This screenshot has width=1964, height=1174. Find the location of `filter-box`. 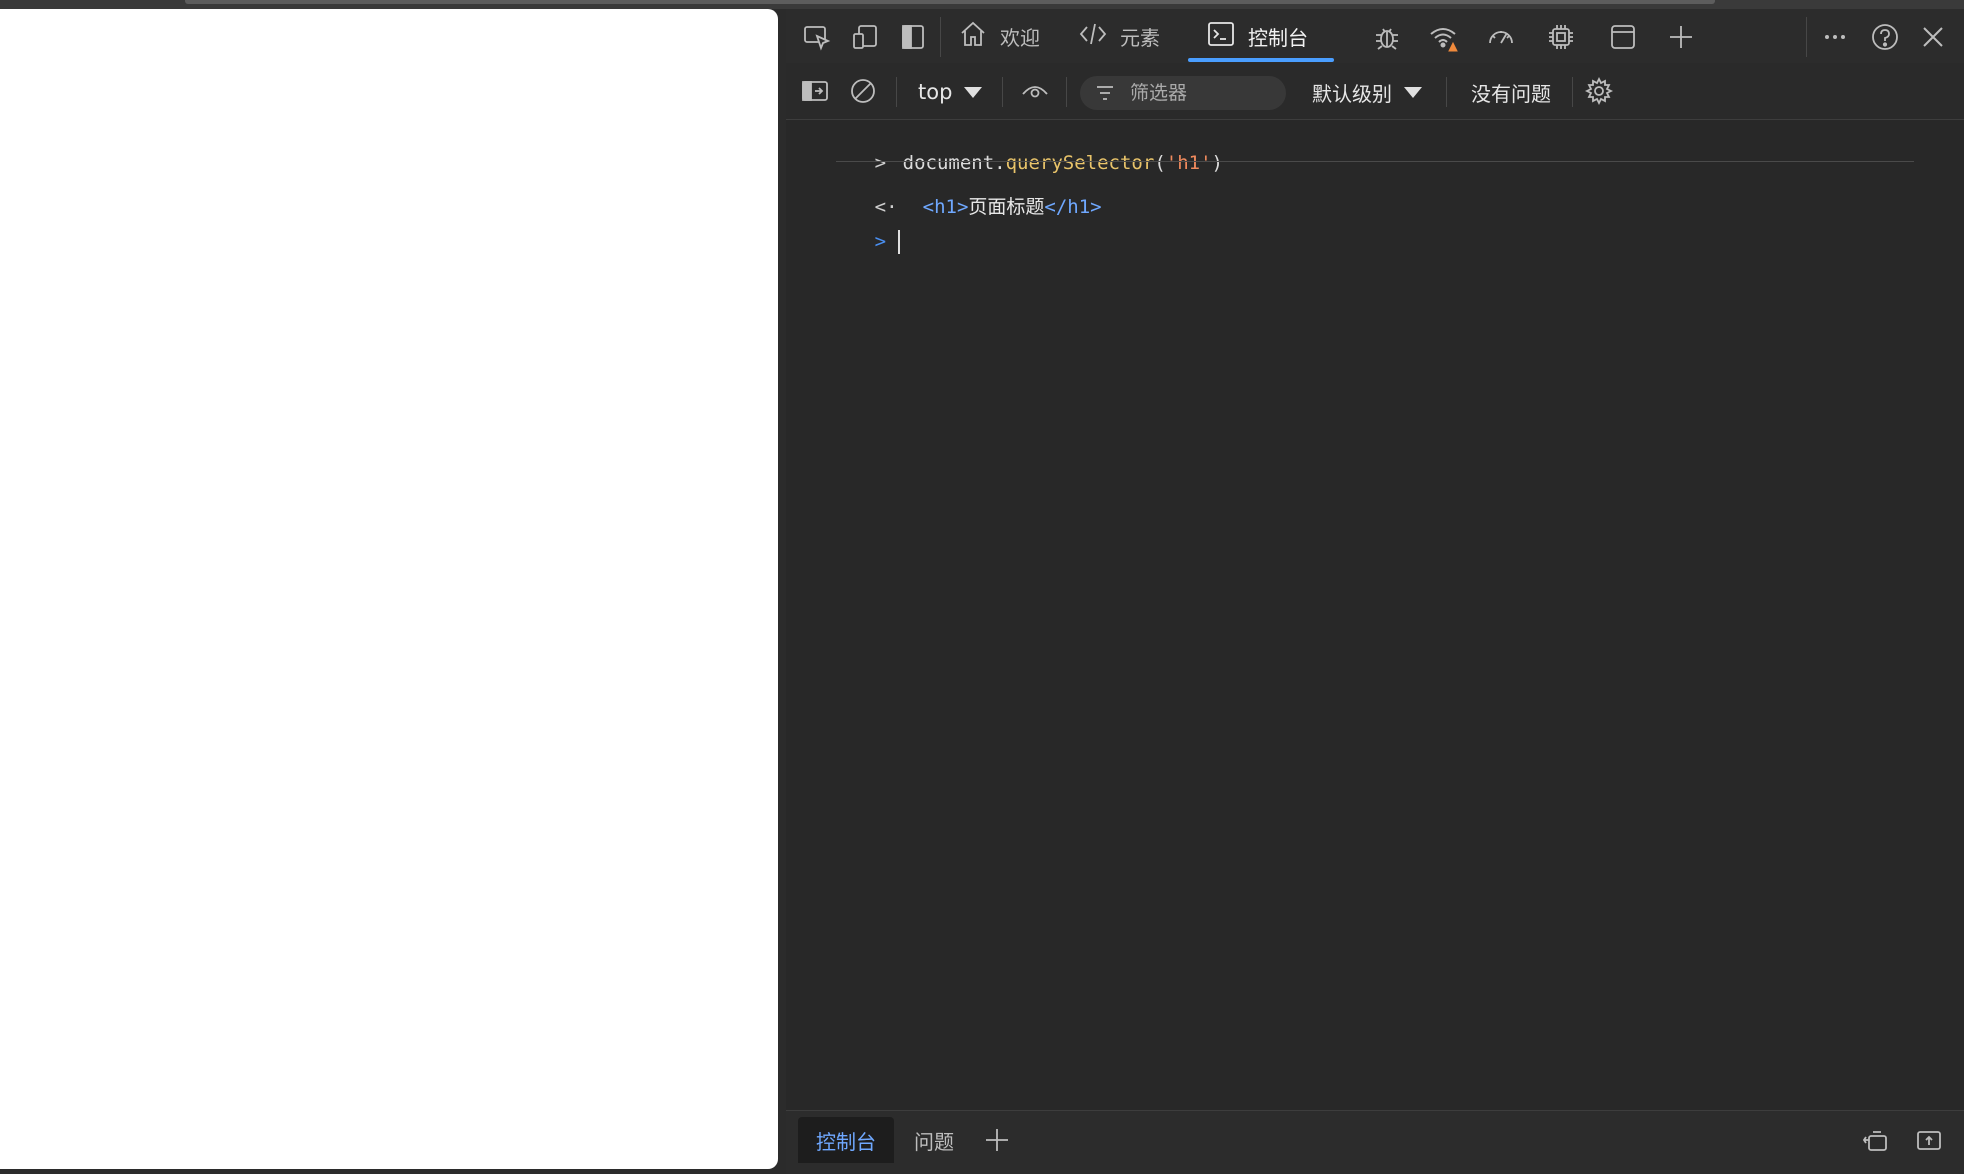

filter-box is located at coordinates (1183, 93).